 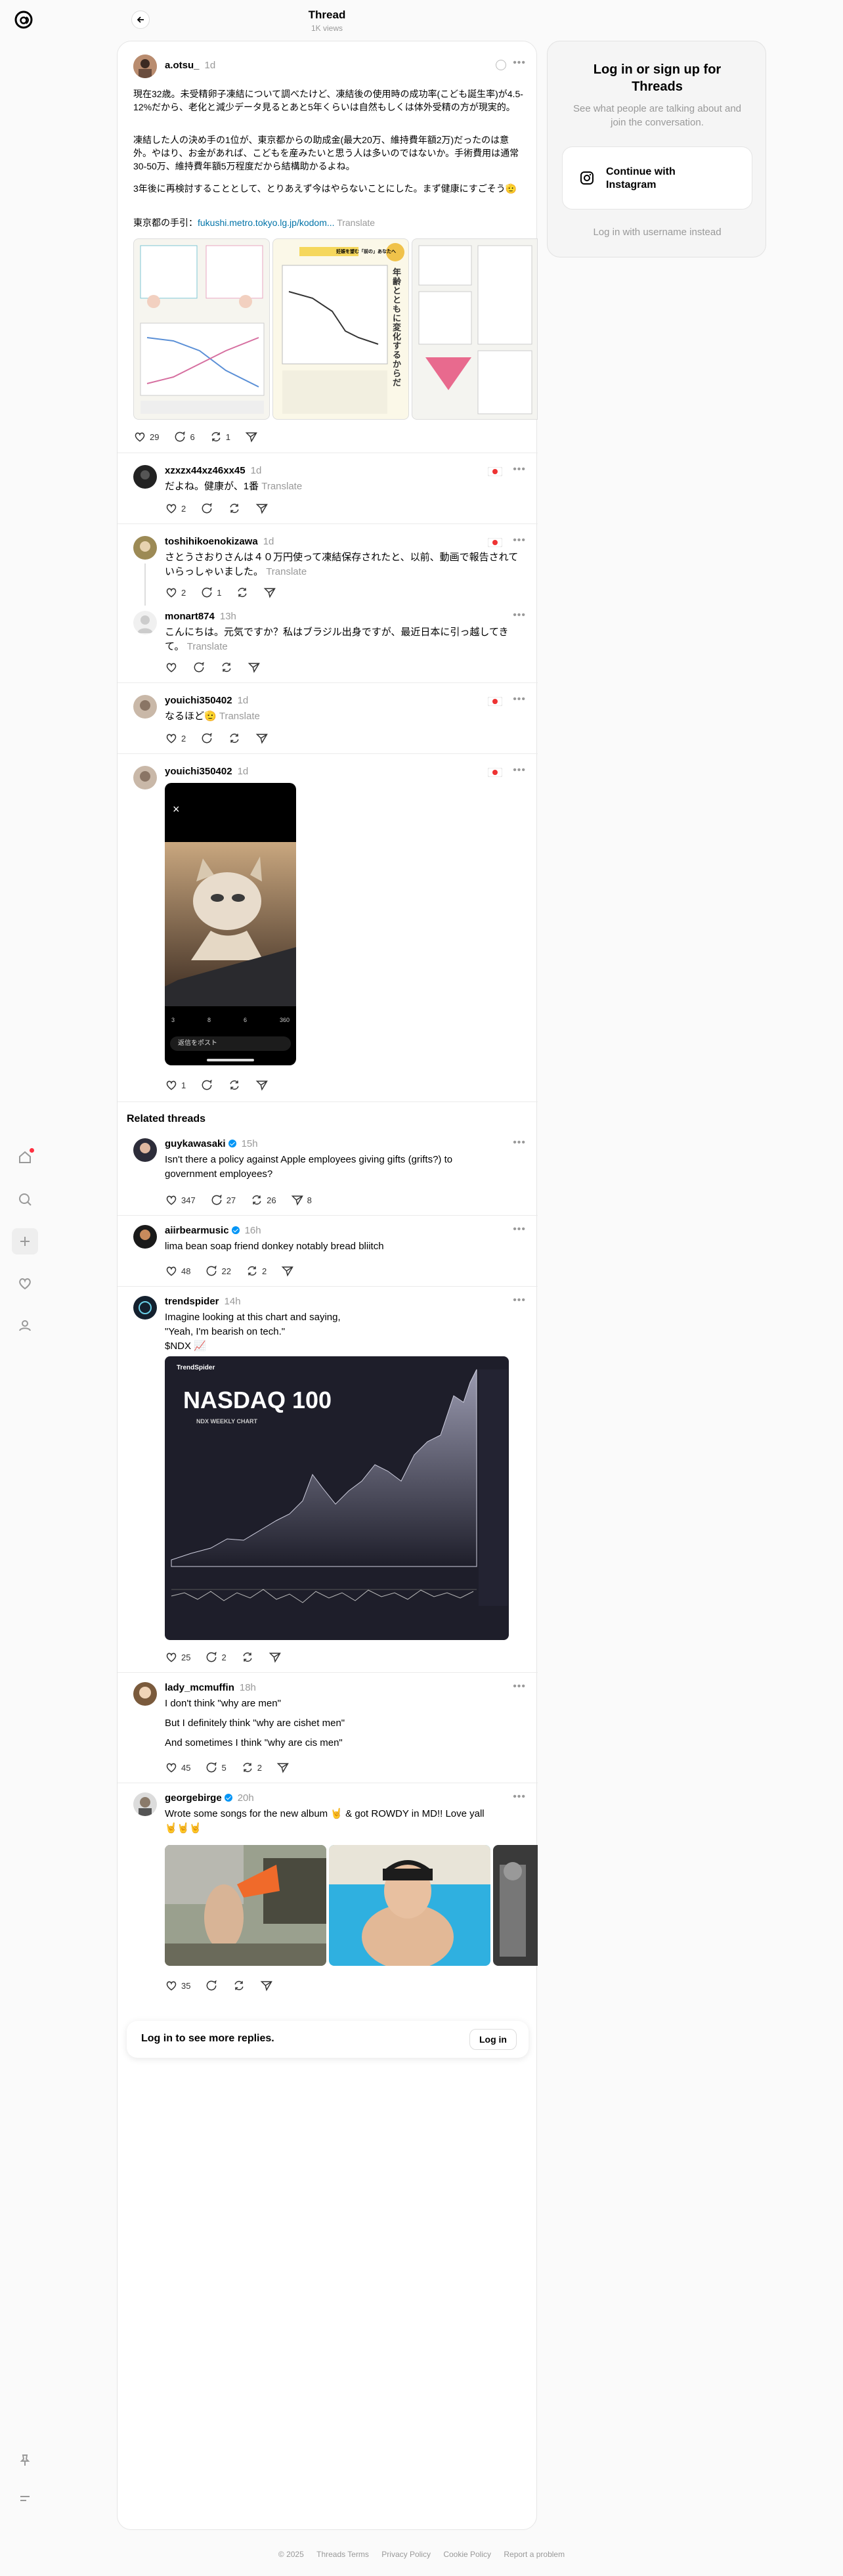 What do you see at coordinates (180, 1200) in the screenshot?
I see `like-button: 347` at bounding box center [180, 1200].